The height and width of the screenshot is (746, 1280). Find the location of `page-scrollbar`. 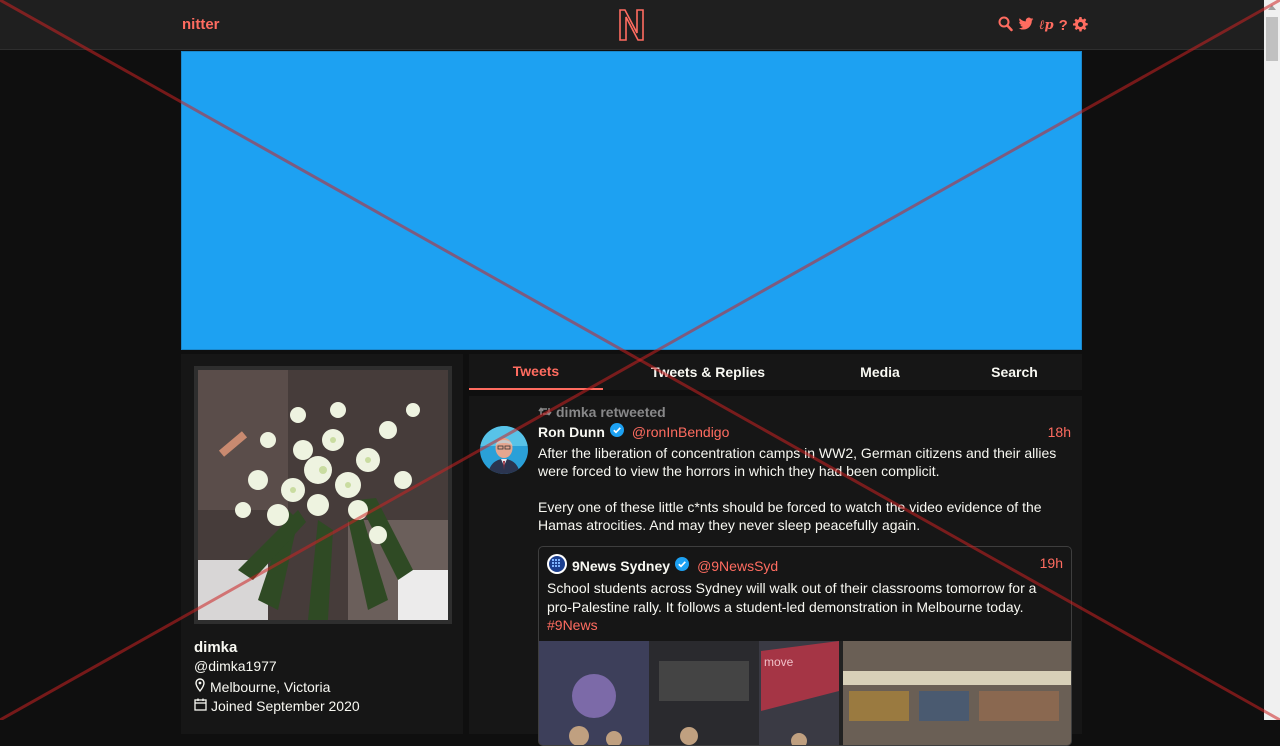

page-scrollbar is located at coordinates (1272, 360).